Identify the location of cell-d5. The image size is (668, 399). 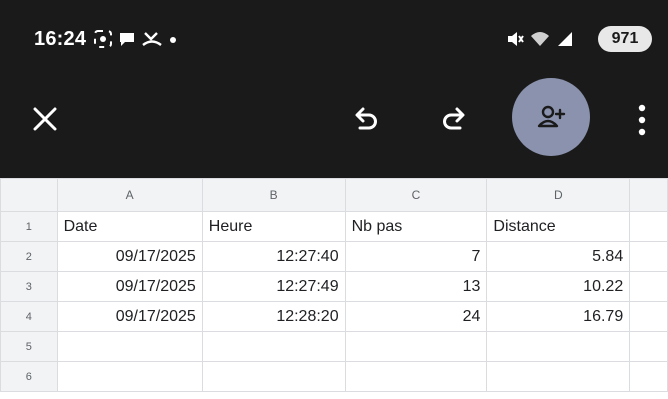
(558, 346).